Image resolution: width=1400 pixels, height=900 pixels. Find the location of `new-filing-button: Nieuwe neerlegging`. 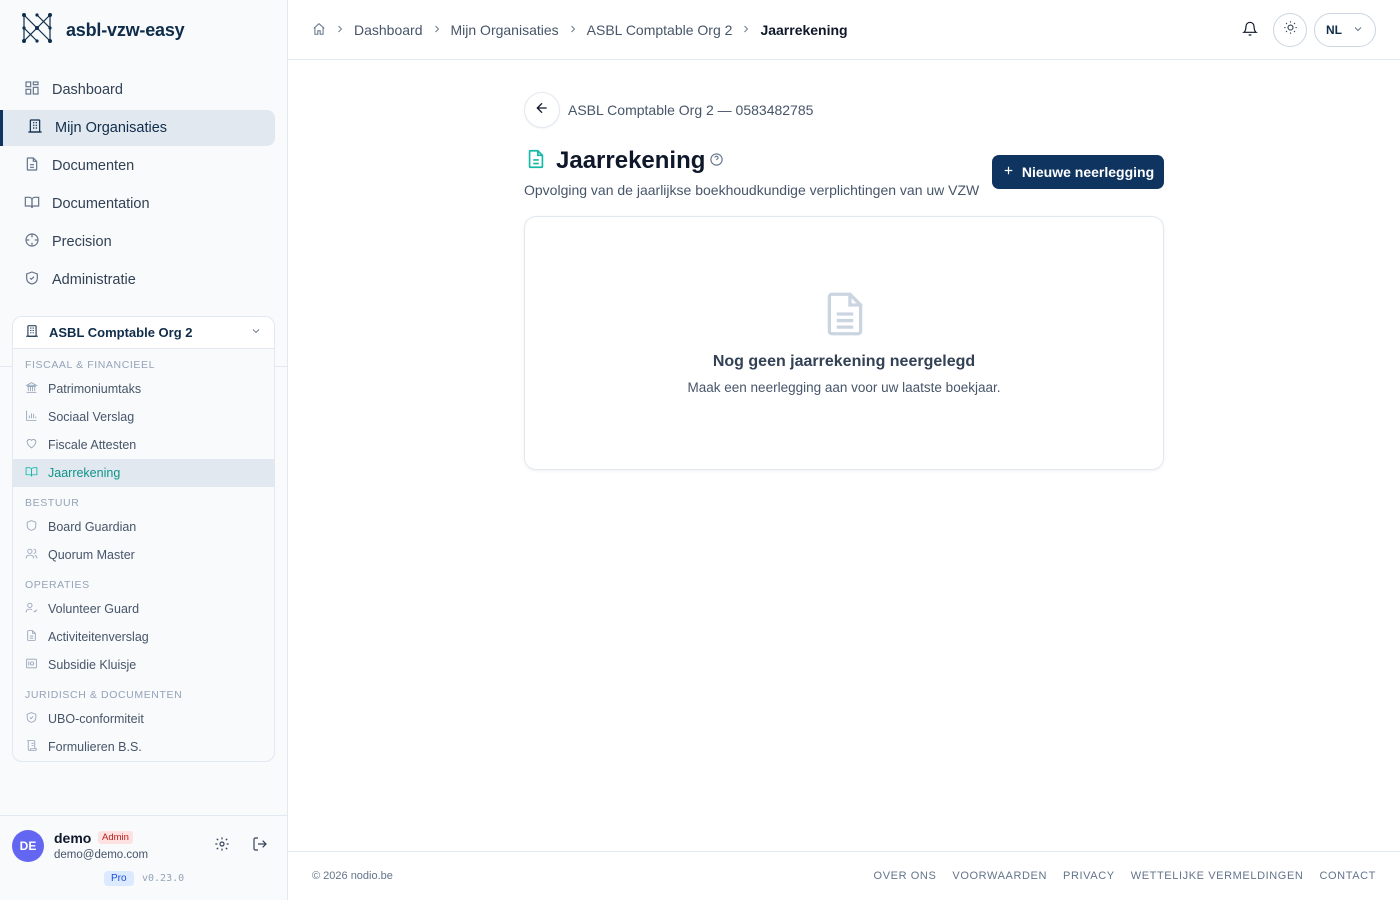

new-filing-button: Nieuwe neerlegging is located at coordinates (1078, 172).